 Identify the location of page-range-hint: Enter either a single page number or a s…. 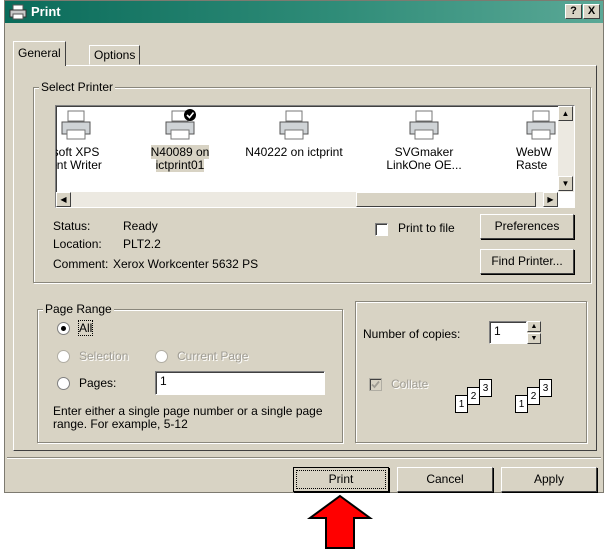
(188, 417).